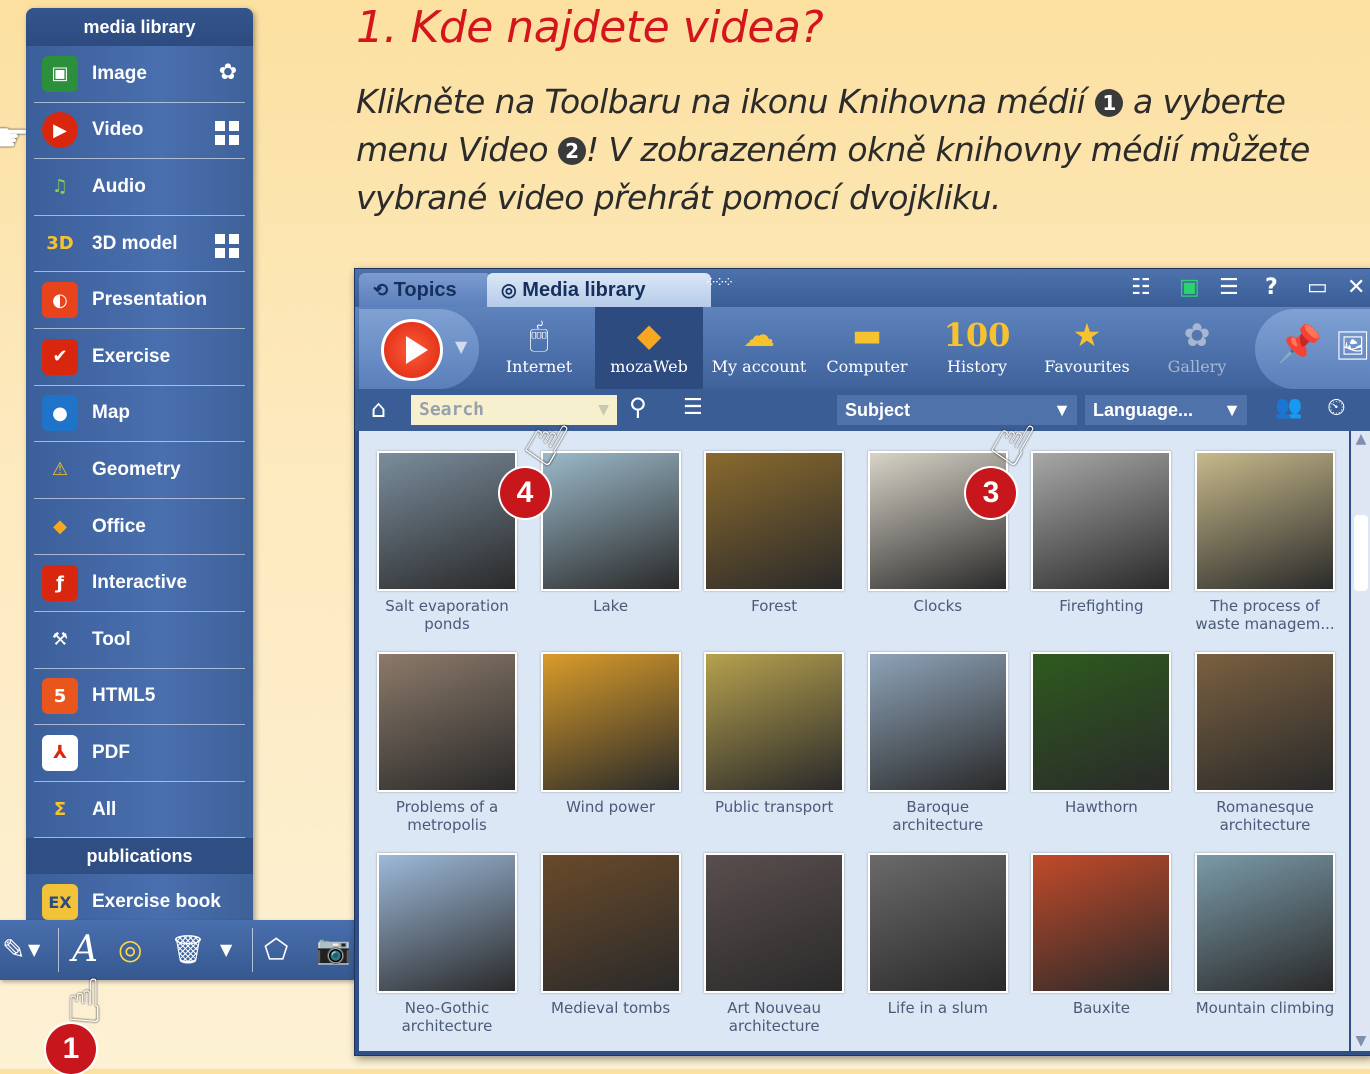 The height and width of the screenshot is (1074, 1370). I want to click on hand-cursor-icon: ☝, so click(84, 1002).